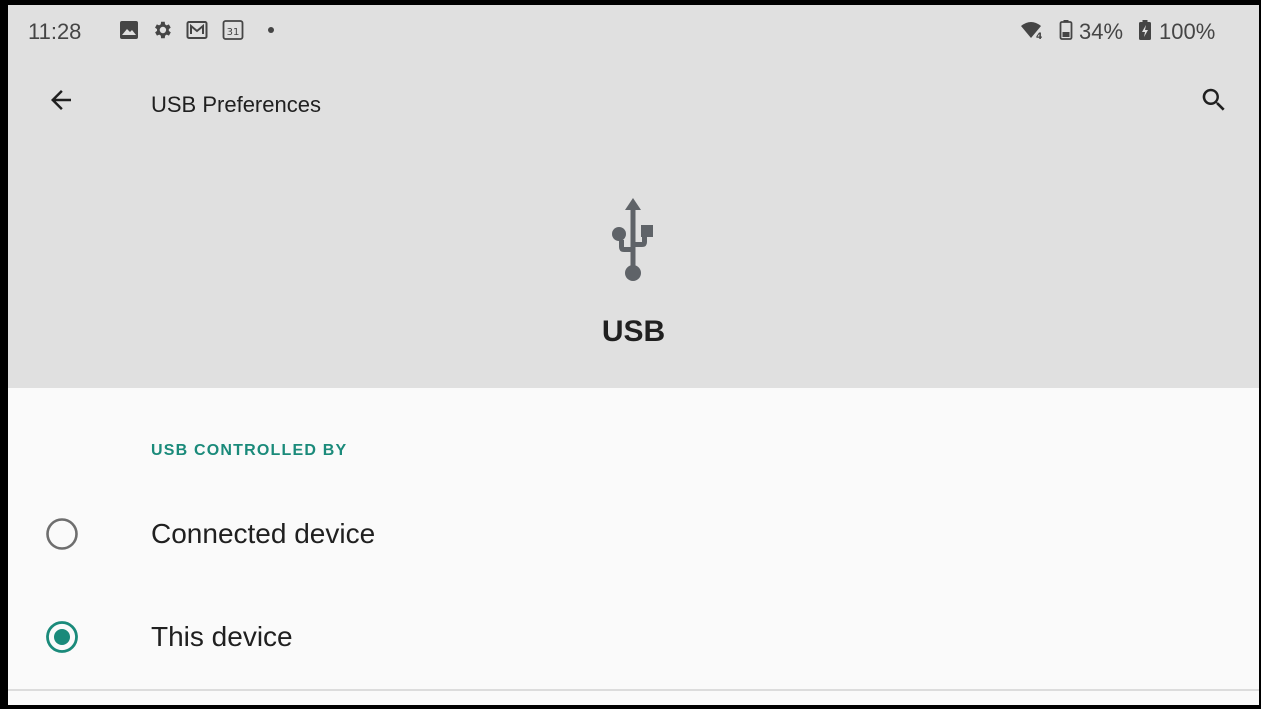 This screenshot has height=709, width=1261. What do you see at coordinates (633, 31) in the screenshot?
I see `status-bar: 11:28 31 4 34% 100%` at bounding box center [633, 31].